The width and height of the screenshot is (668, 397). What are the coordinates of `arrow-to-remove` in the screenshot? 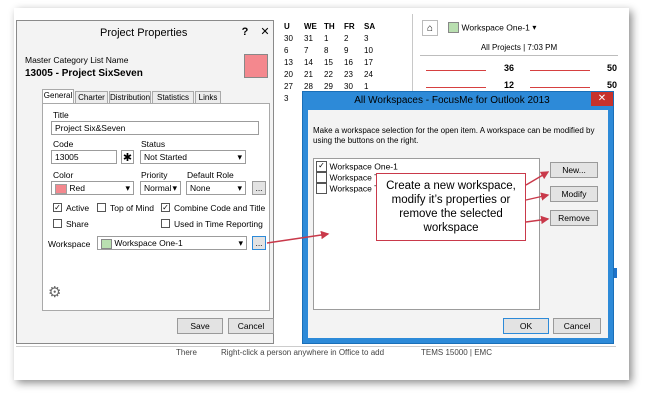 It's located at (537, 220).